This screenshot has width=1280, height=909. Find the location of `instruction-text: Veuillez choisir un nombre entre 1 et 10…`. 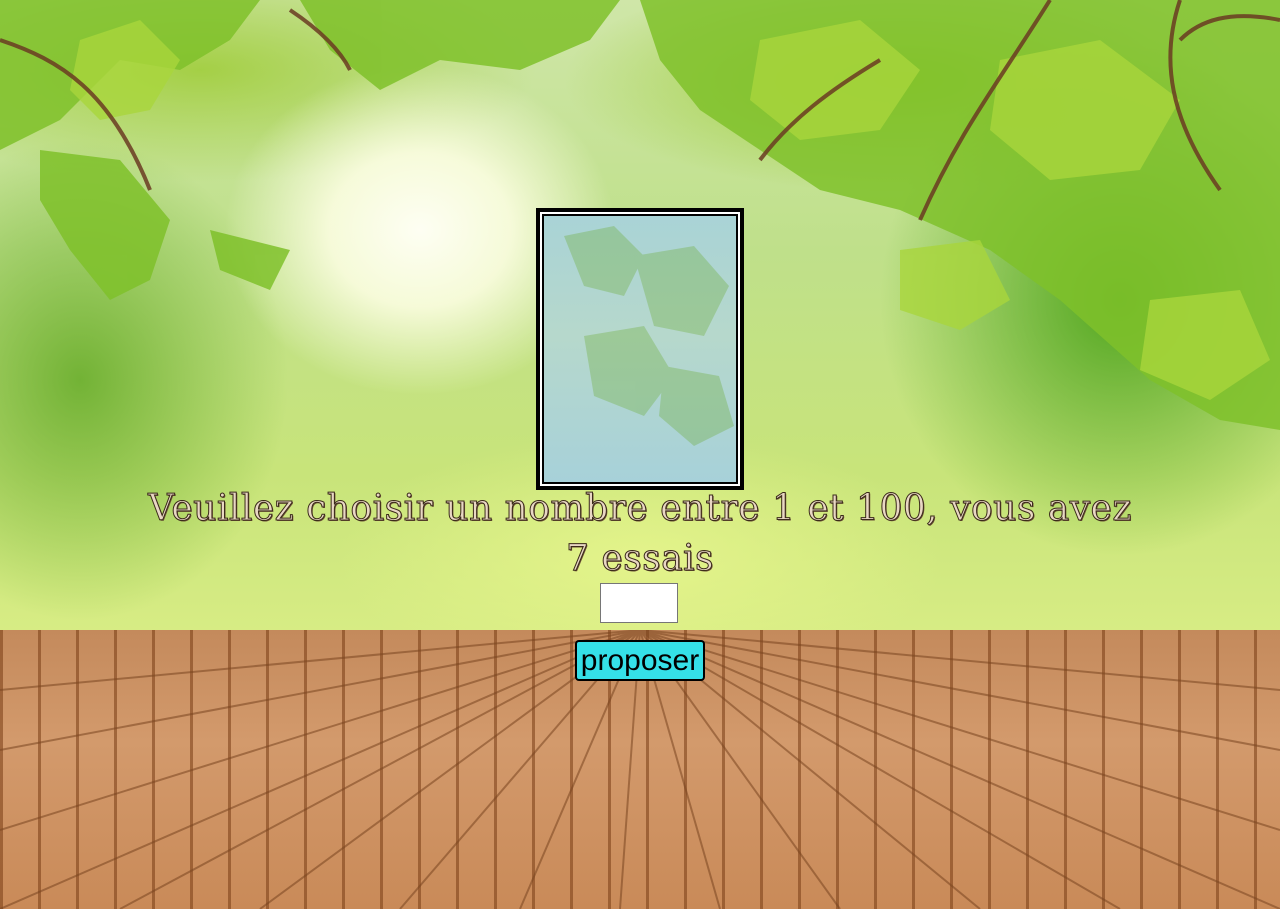

instruction-text: Veuillez choisir un nombre entre 1 et 10… is located at coordinates (640, 534).